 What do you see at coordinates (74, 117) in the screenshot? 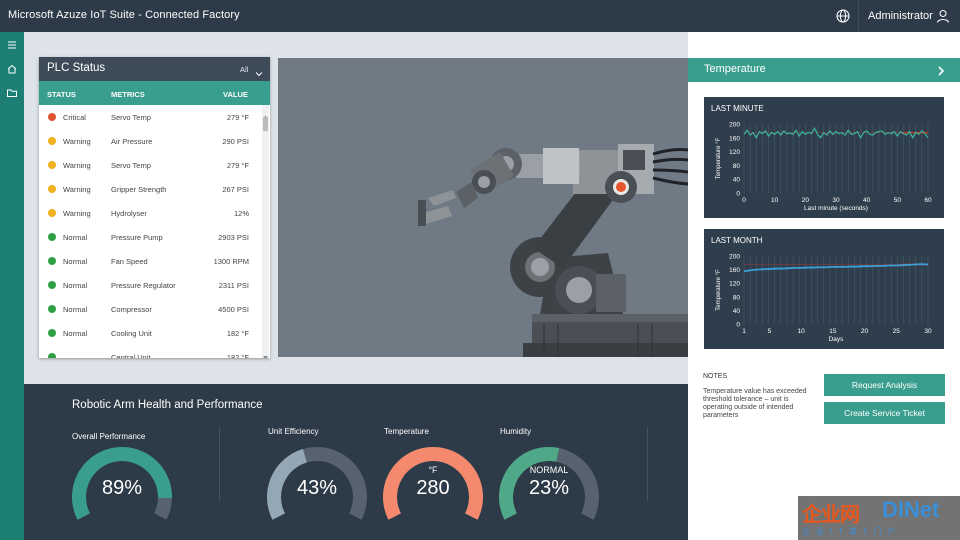
I see `plc-row-status: Critical` at bounding box center [74, 117].